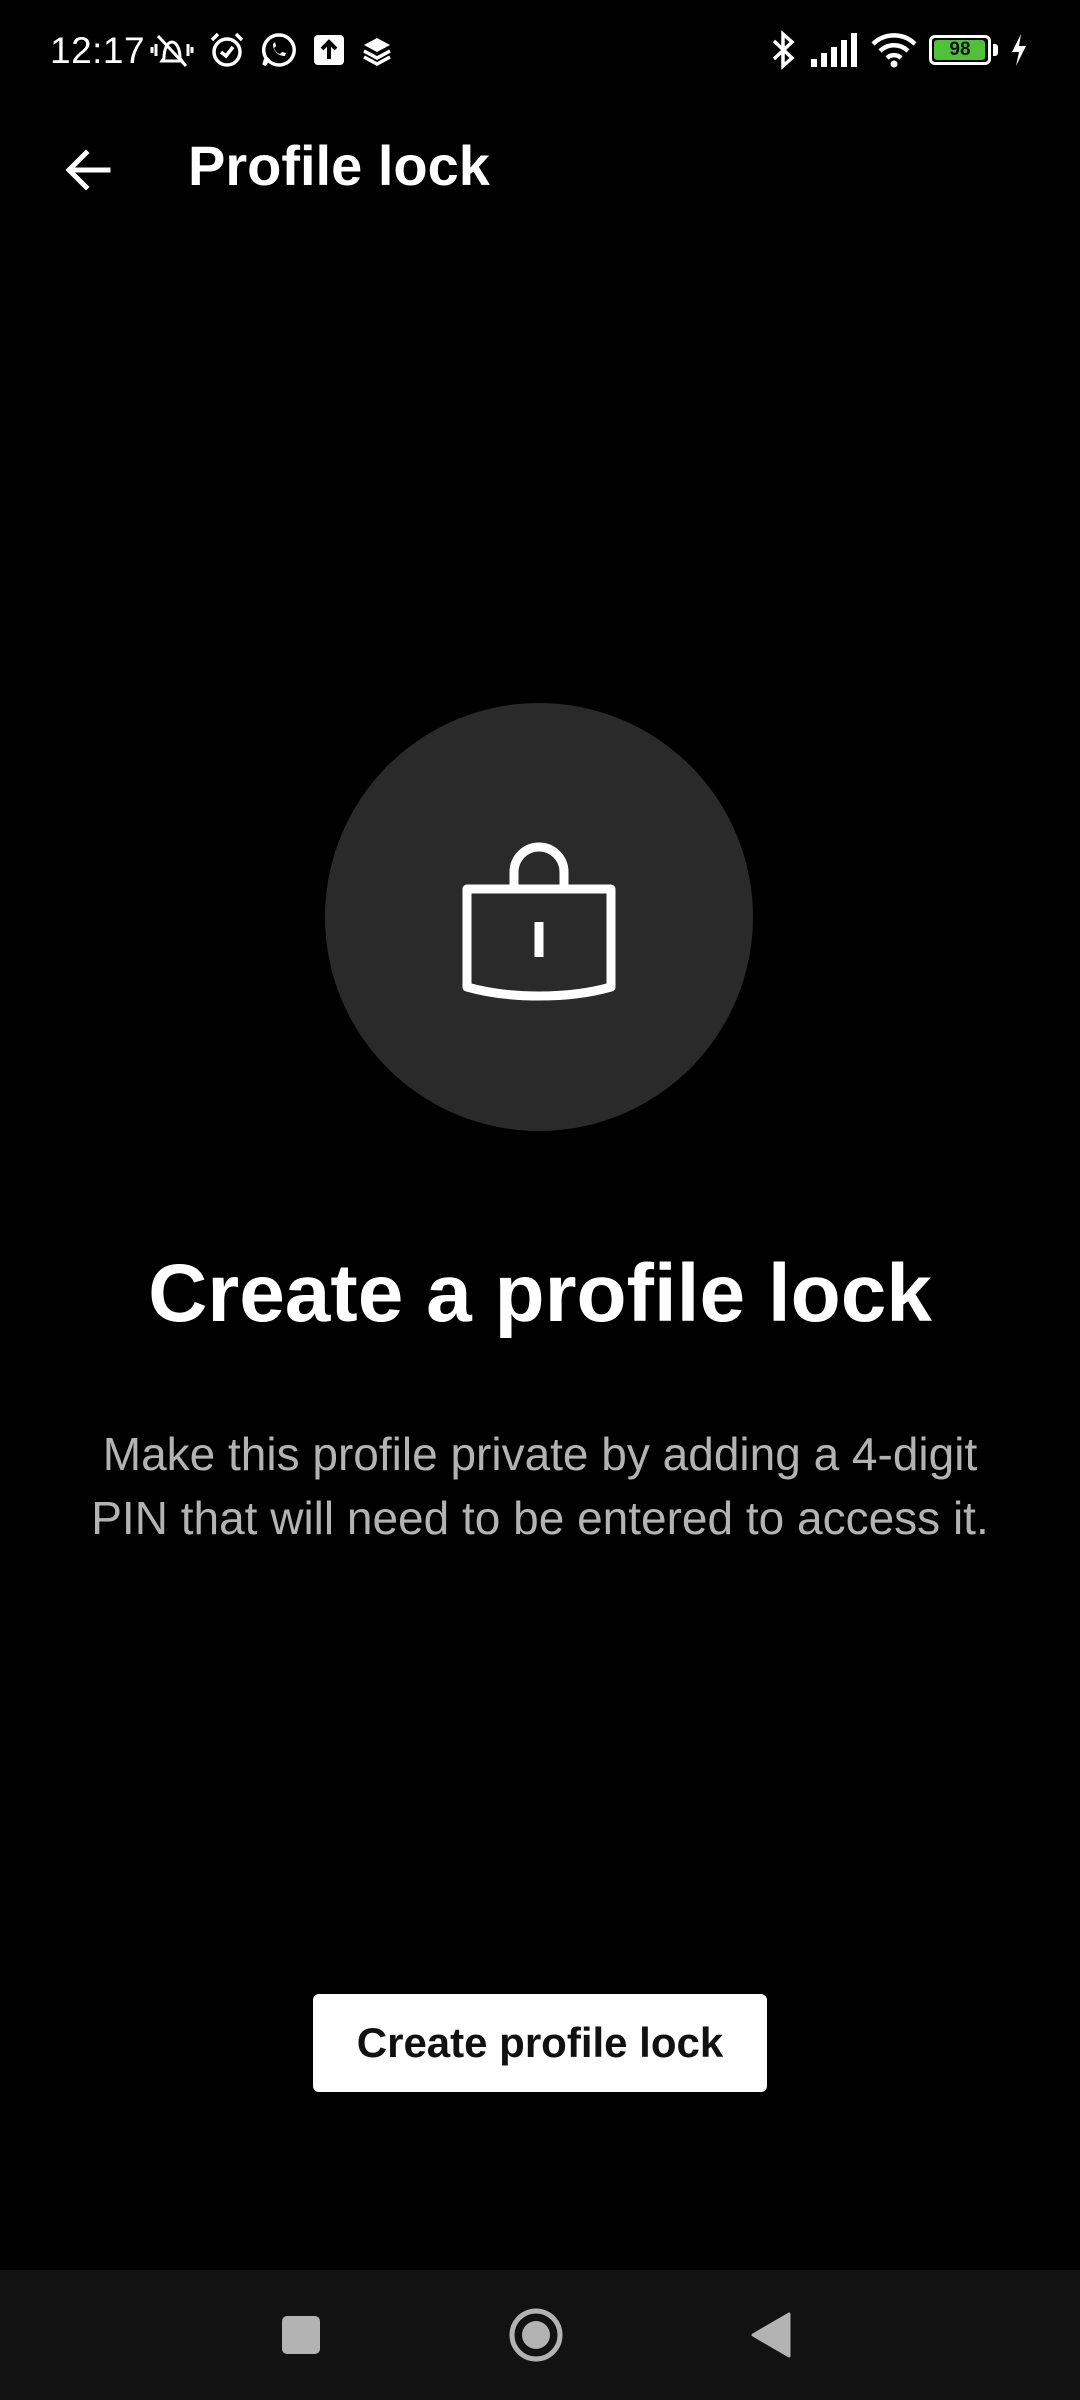 This screenshot has width=1080, height=2400. I want to click on recents-button, so click(301, 2335).